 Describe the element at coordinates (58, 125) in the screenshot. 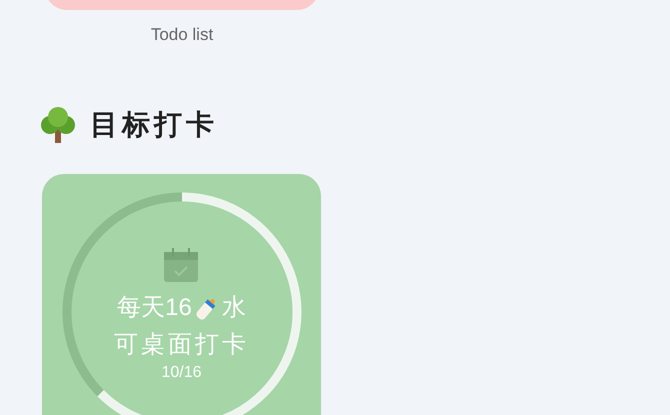

I see `tree-icon` at that location.